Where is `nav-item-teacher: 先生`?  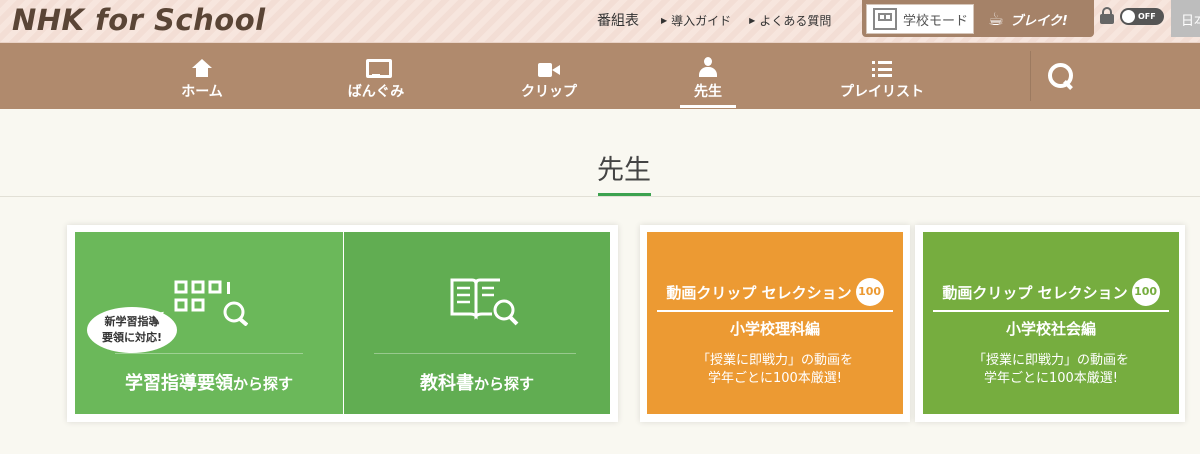
nav-item-teacher: 先生 is located at coordinates (708, 76).